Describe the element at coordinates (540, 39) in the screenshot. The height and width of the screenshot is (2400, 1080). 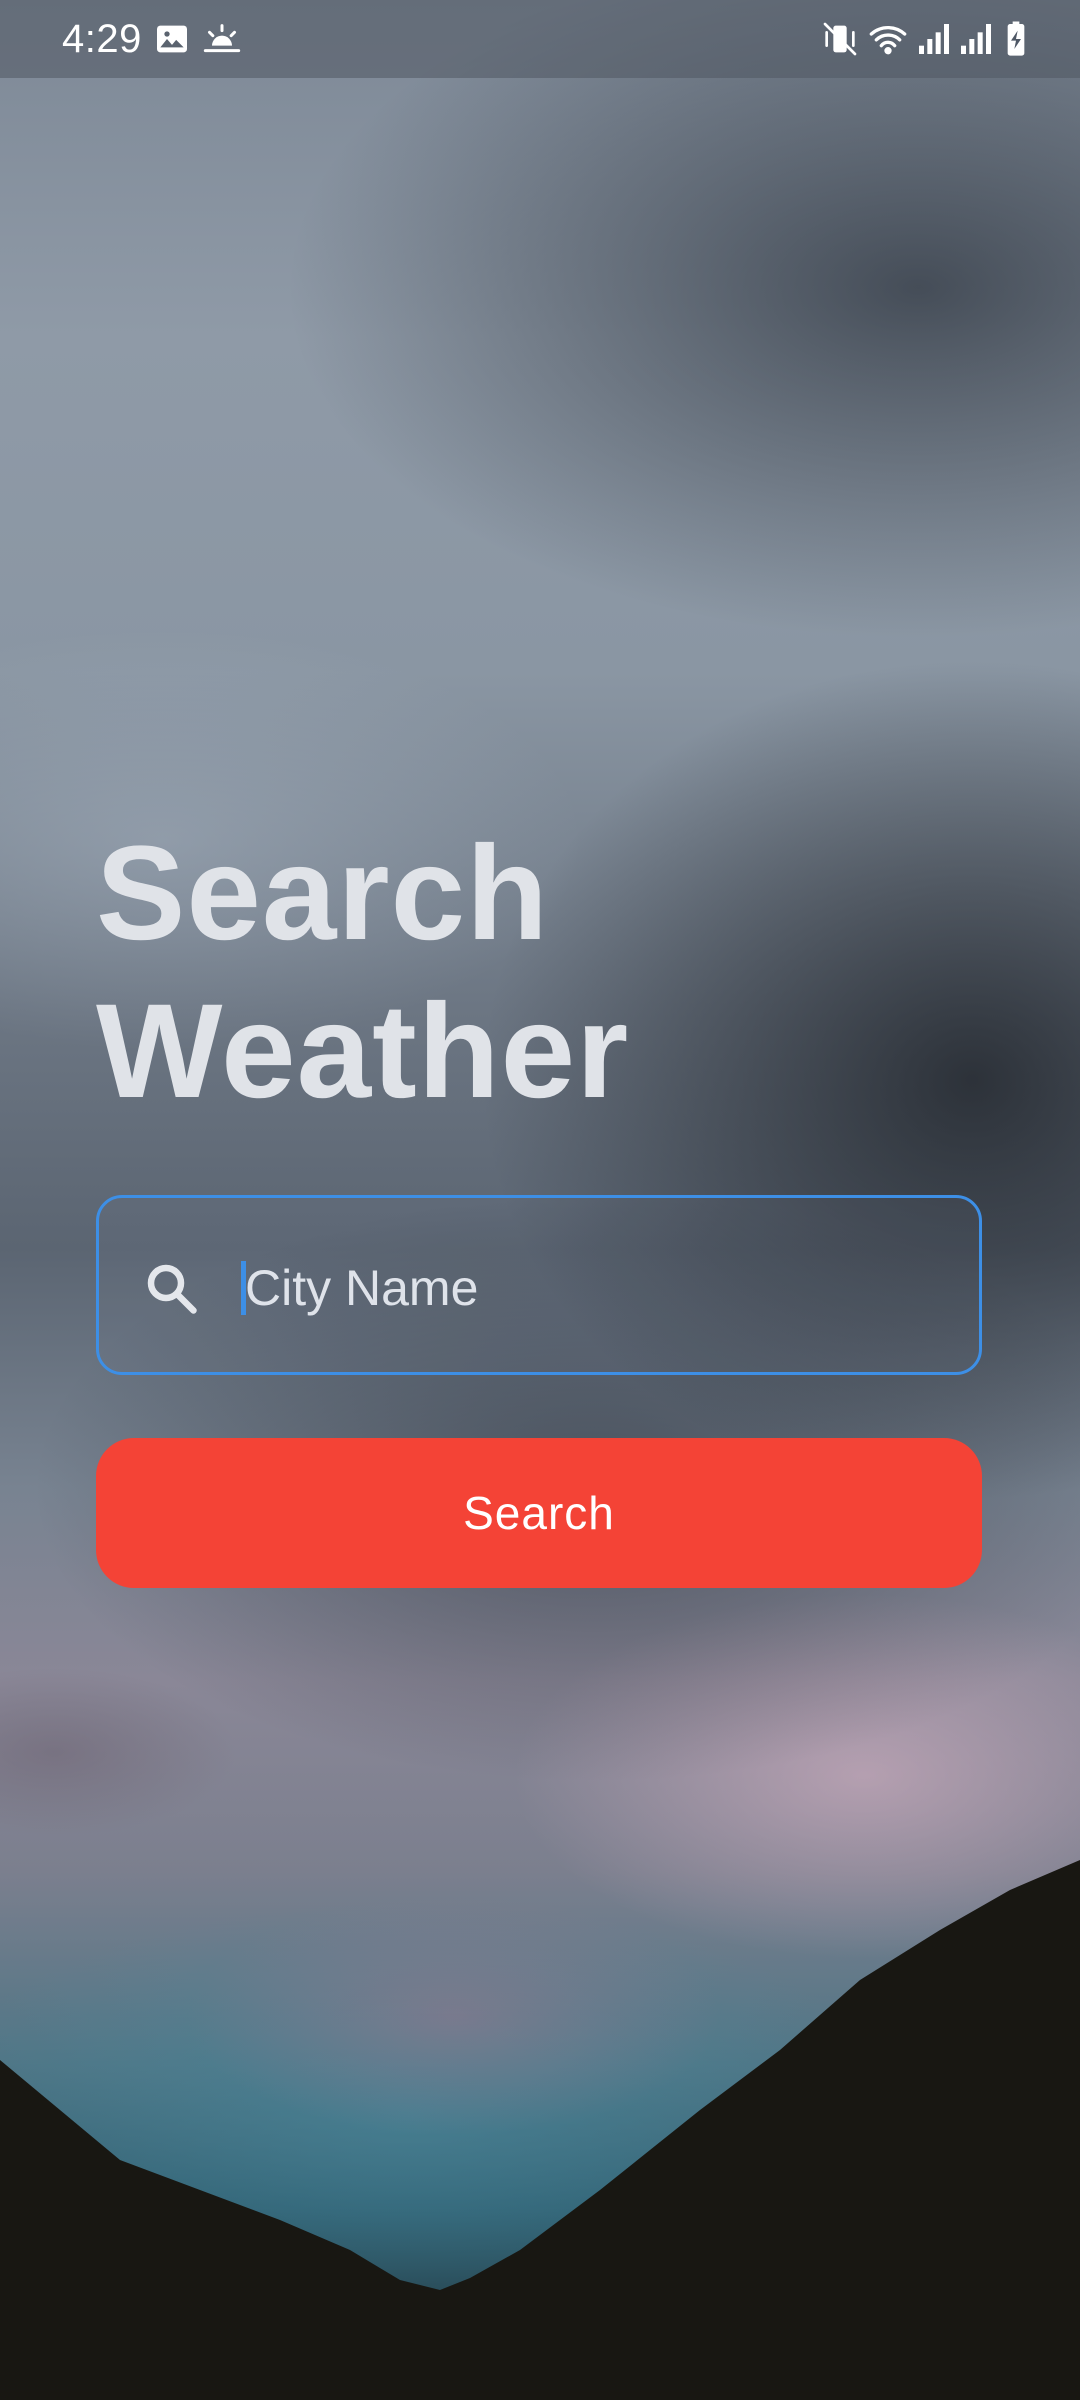
I see `status-bar: 4:29` at that location.